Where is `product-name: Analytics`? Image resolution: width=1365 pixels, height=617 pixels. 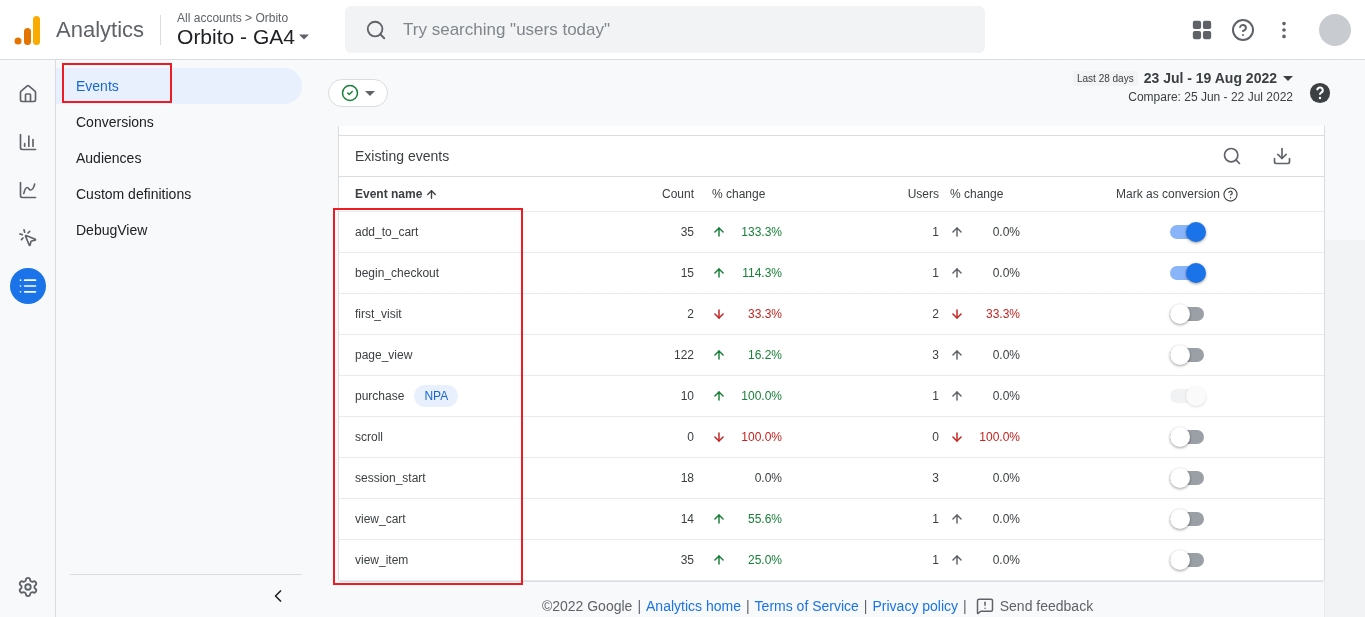 product-name: Analytics is located at coordinates (109, 29).